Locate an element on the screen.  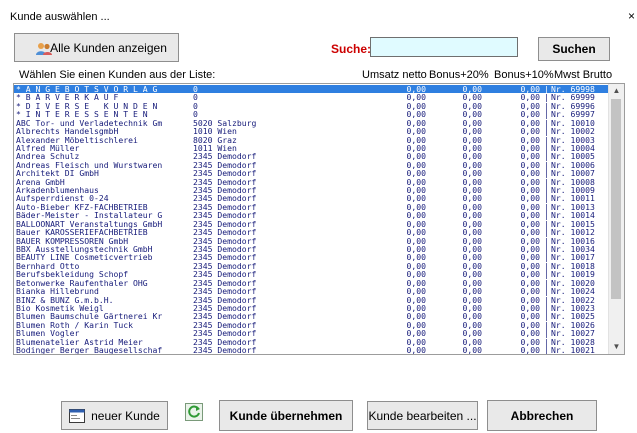
scroll-down-icon: ▼ is located at coordinates (616, 347).